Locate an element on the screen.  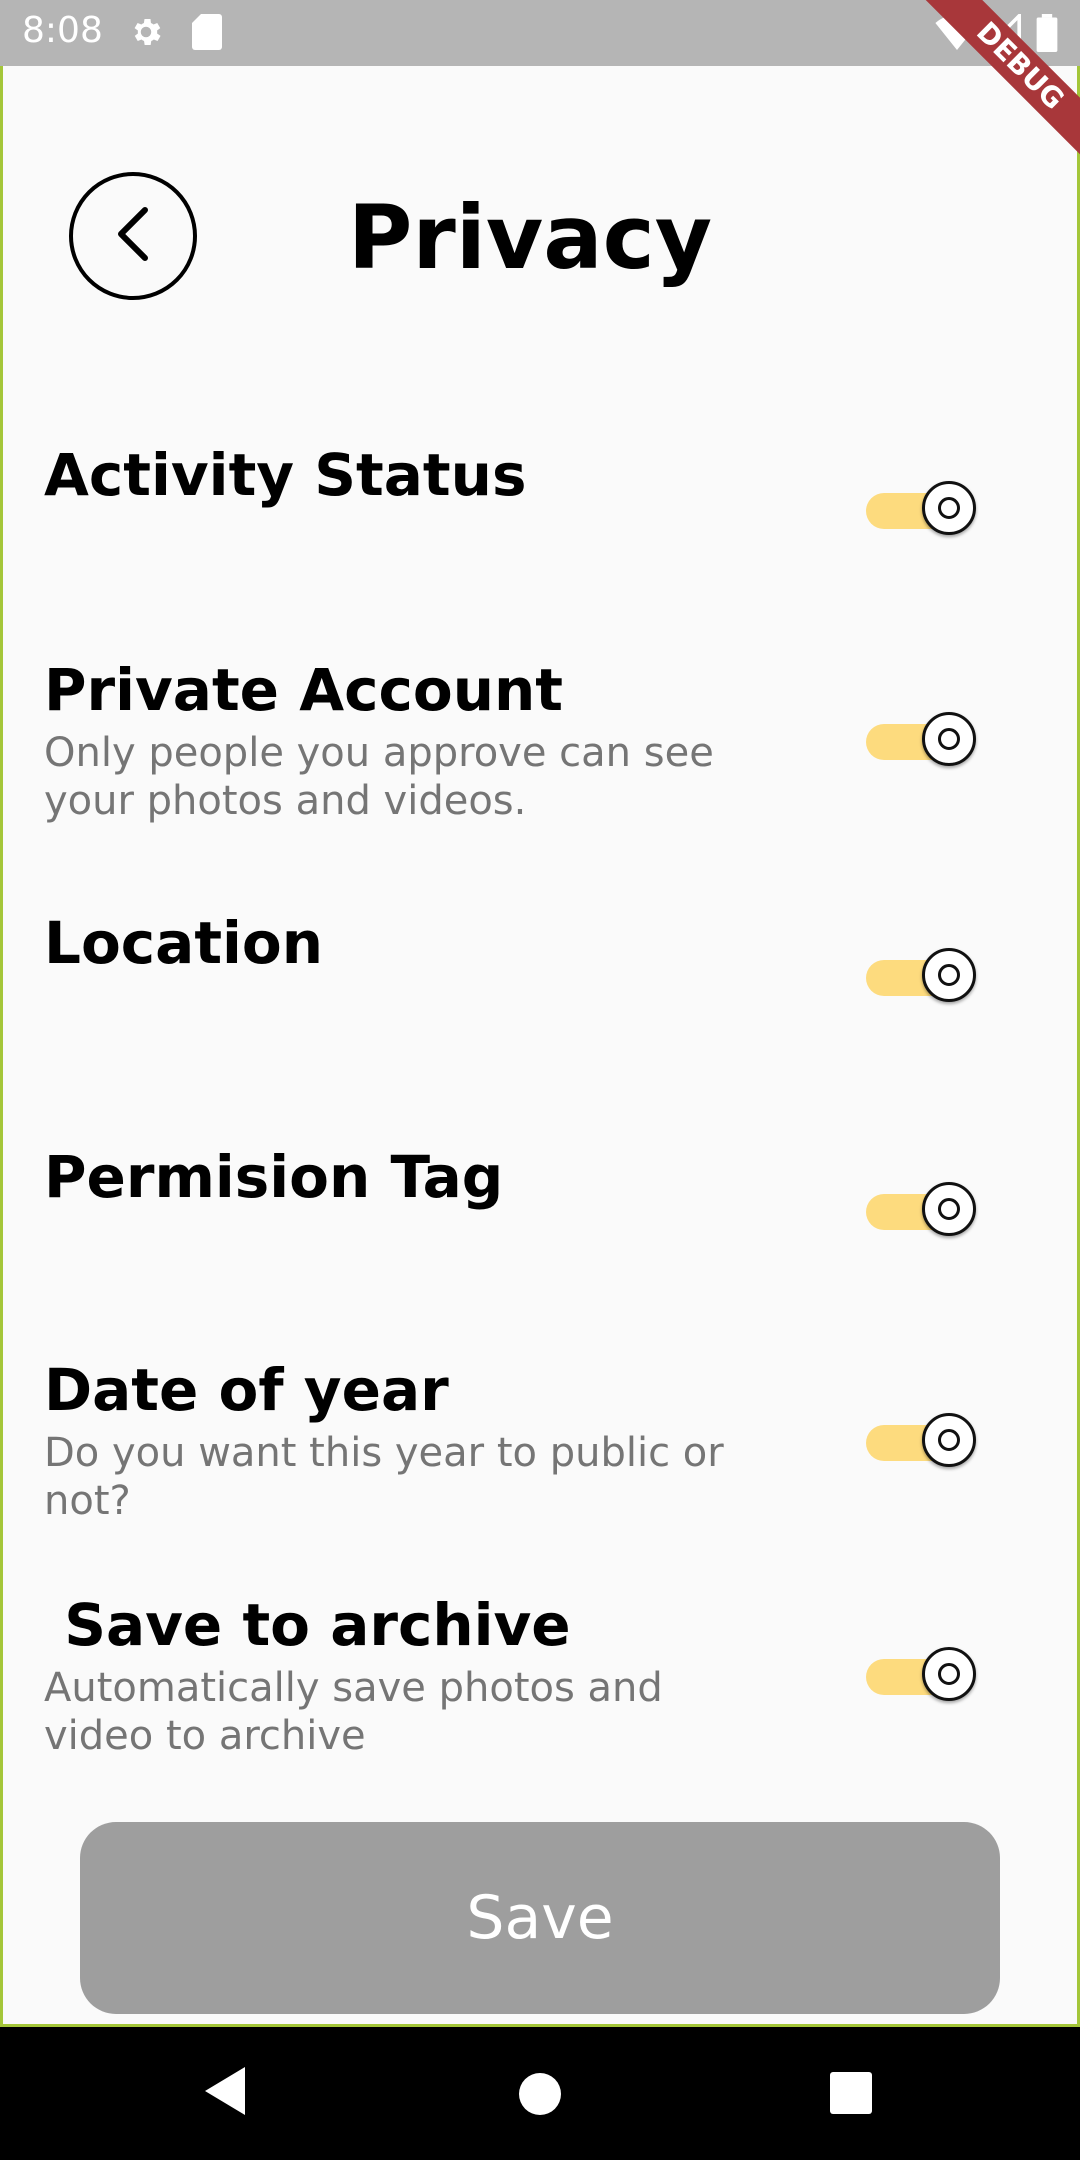
status-time: 8:08 is located at coordinates (62, 30).